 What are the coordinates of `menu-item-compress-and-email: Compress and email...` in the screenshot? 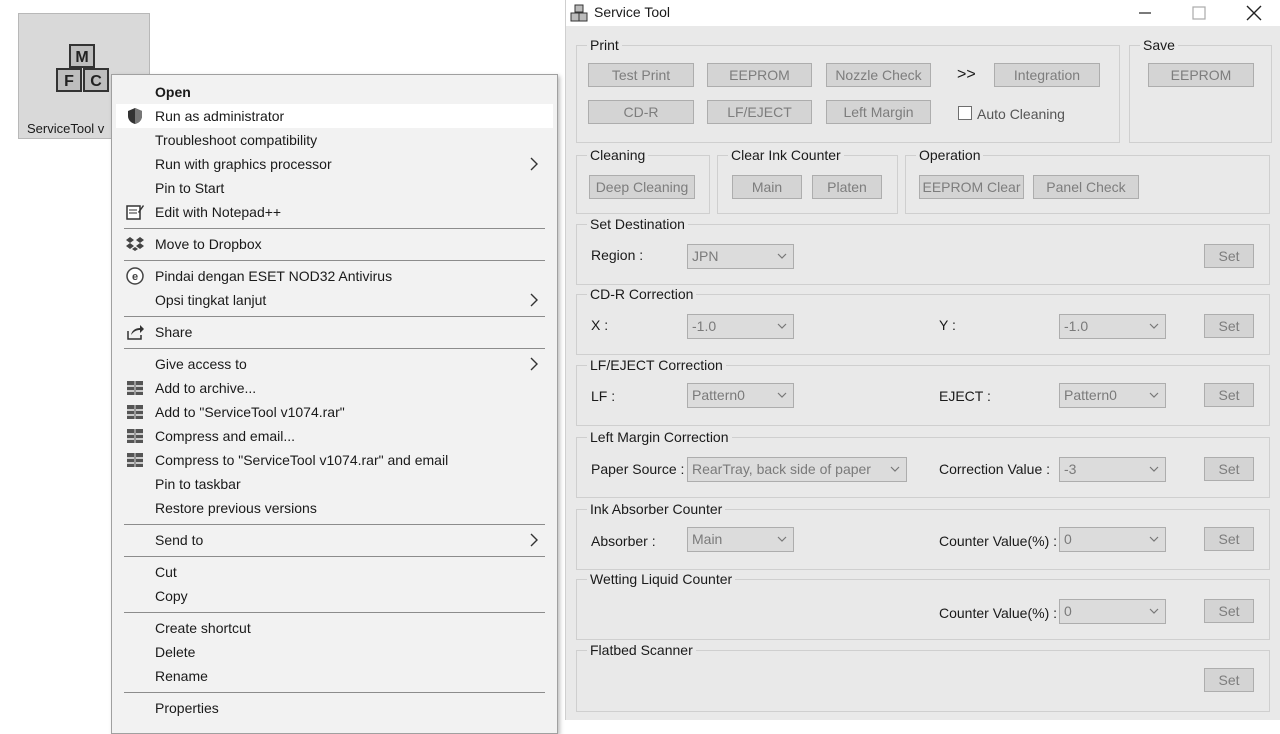 It's located at (334, 436).